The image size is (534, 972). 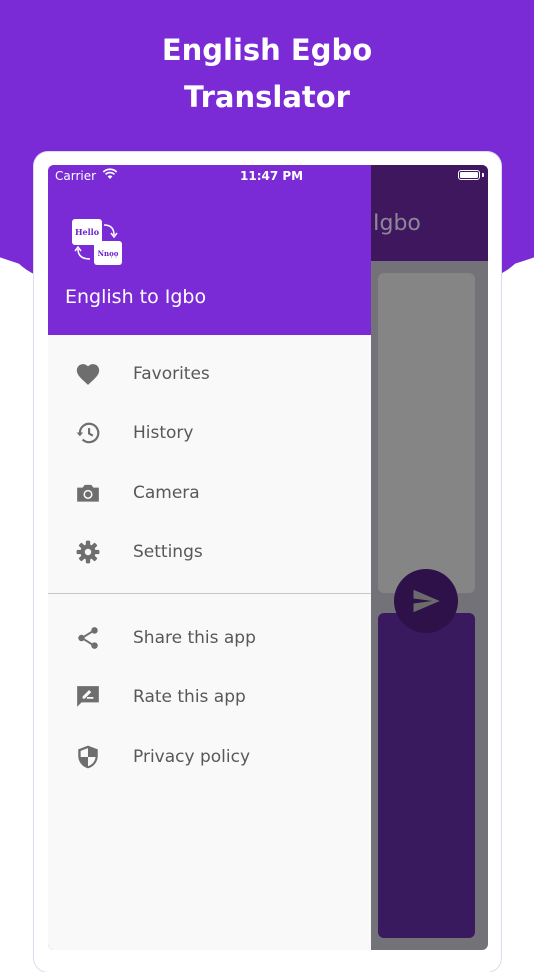 What do you see at coordinates (426, 775) in the screenshot?
I see `output-card` at bounding box center [426, 775].